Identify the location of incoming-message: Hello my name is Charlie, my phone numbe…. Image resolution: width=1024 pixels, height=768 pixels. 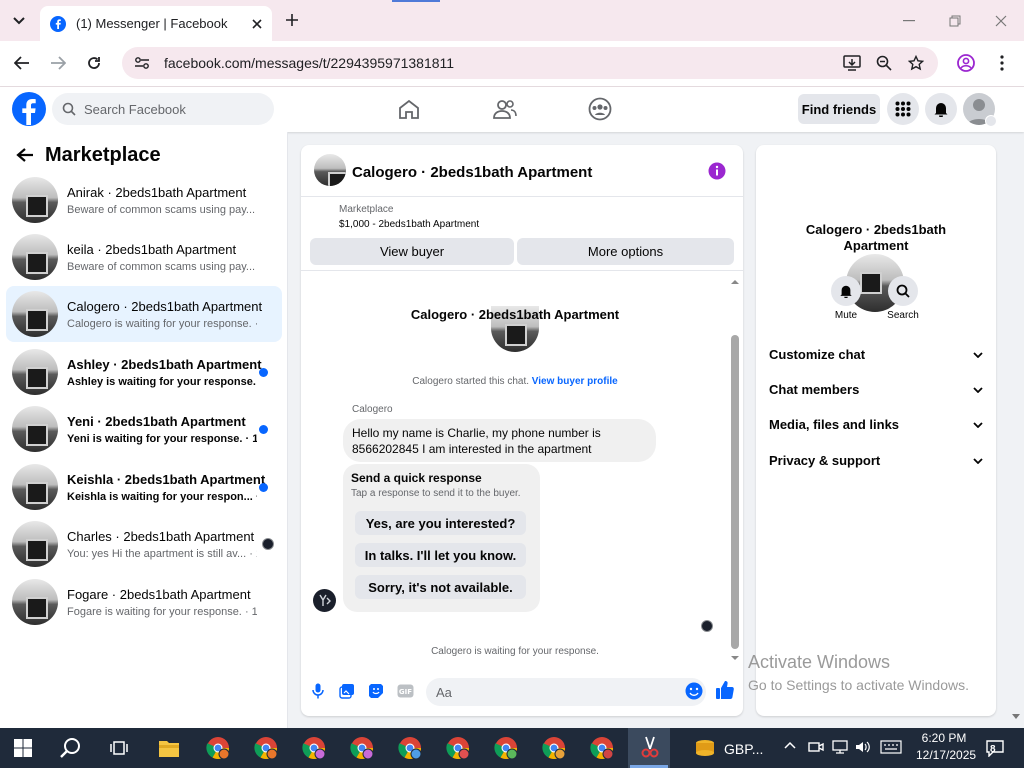
(499, 440).